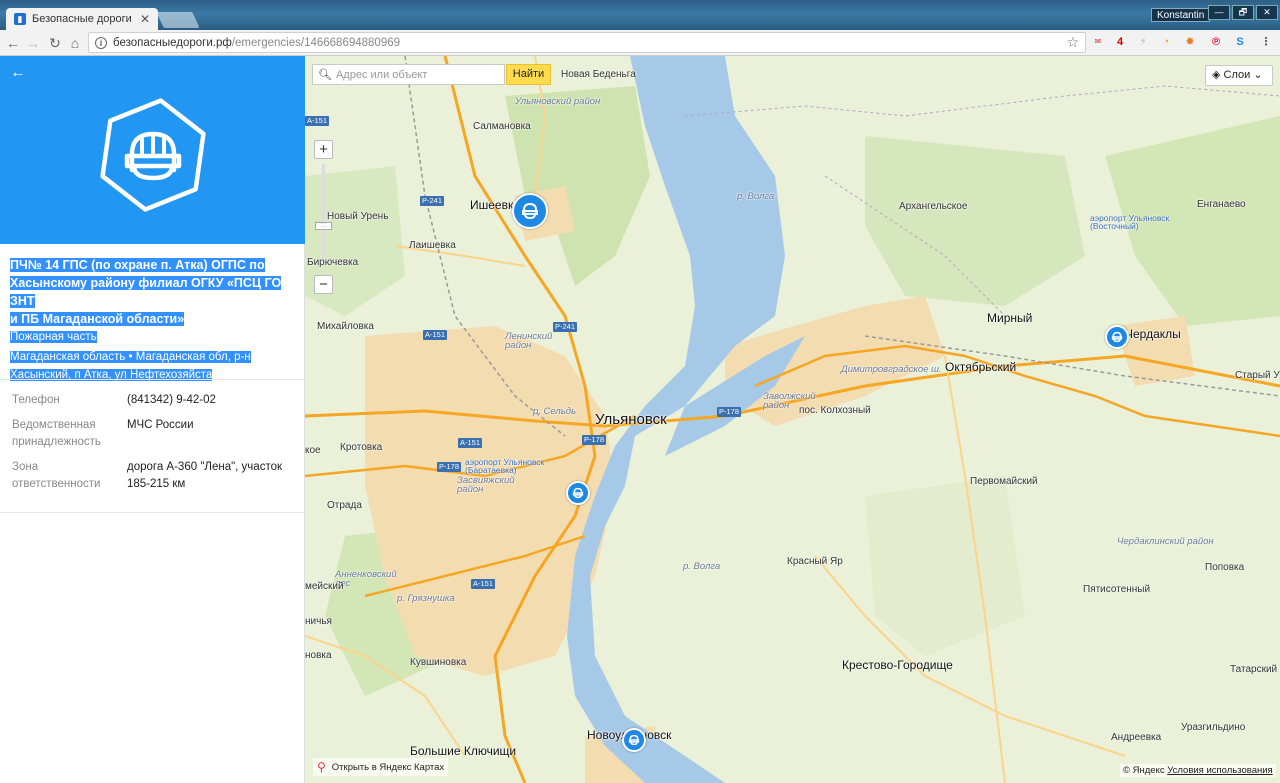 This screenshot has width=1280, height=783. What do you see at coordinates (1267, 12) in the screenshot?
I see `close-window-button: ✕` at bounding box center [1267, 12].